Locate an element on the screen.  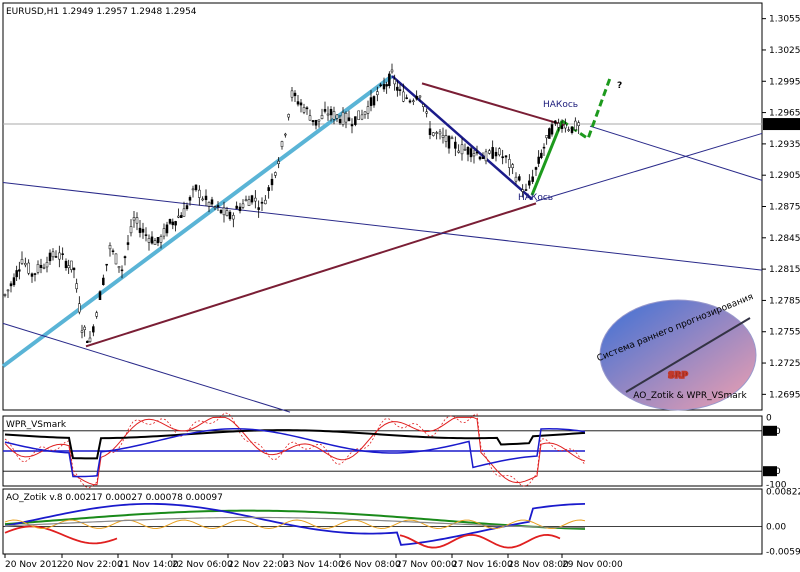
time-tick-label: 23 Nov 14:00 is located at coordinates (313, 565).